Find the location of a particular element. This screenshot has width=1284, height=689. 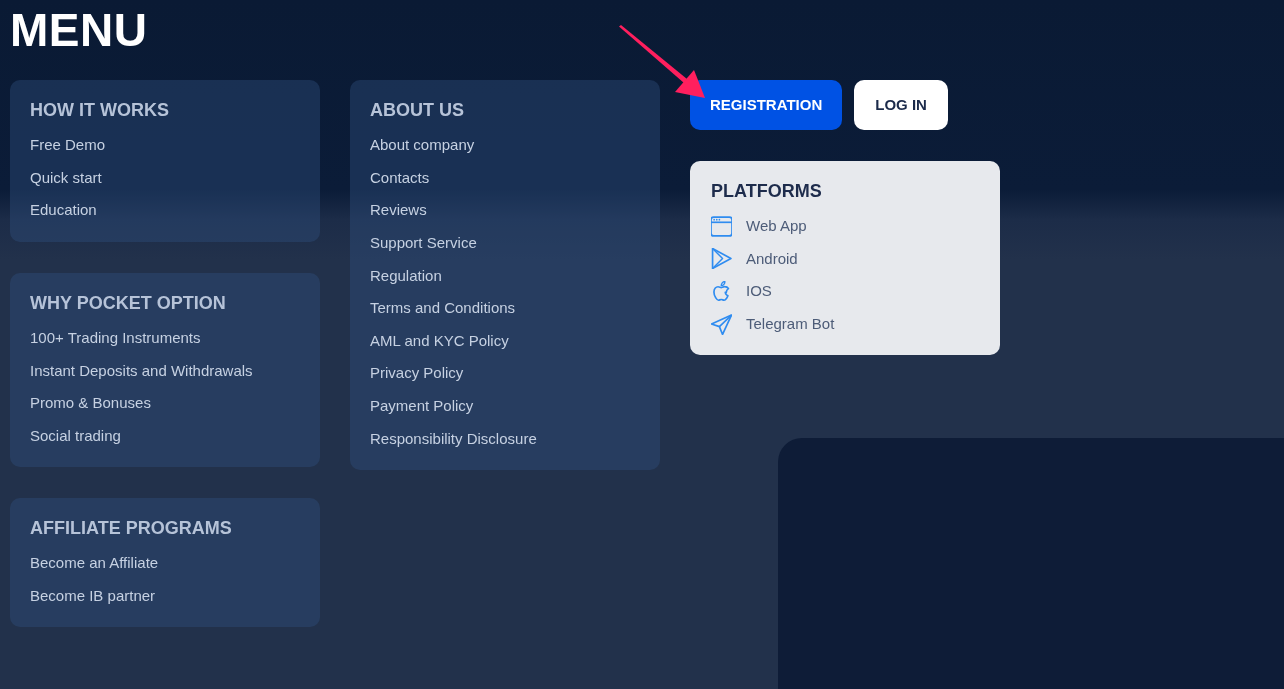

menu-link: Free Demo is located at coordinates (68, 145).